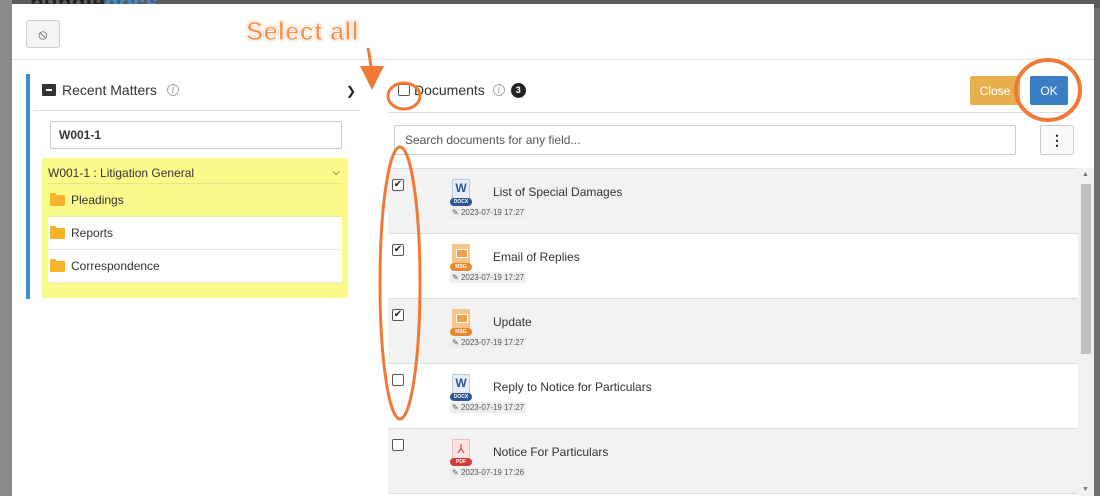 This screenshot has width=1100, height=496. I want to click on recent-matters-title: Recent Matters, so click(109, 90).